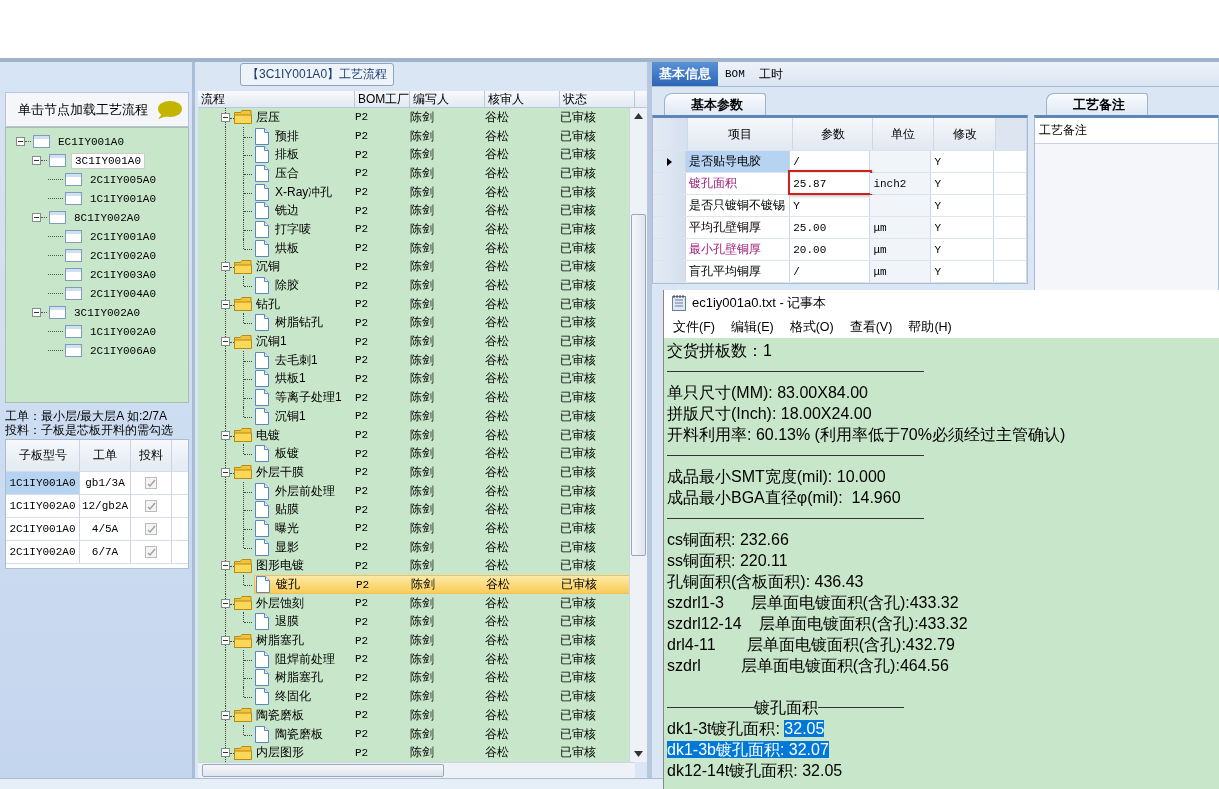 The height and width of the screenshot is (789, 1219). Describe the element at coordinates (442, 398) in the screenshot. I see `tree-row: 等离子处理1 P2 陈剑 谷松 已审核` at that location.